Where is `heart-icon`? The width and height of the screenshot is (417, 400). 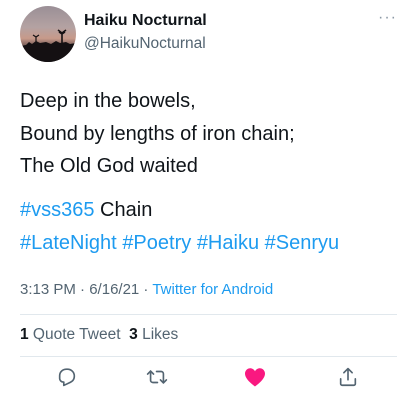 heart-icon is located at coordinates (255, 377).